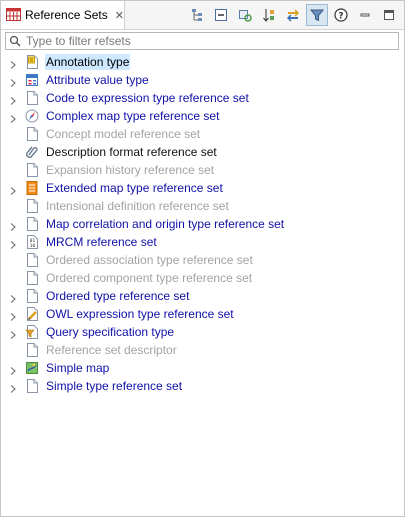  I want to click on tree-item-label: Ordered association type reference set, so click(149, 260).